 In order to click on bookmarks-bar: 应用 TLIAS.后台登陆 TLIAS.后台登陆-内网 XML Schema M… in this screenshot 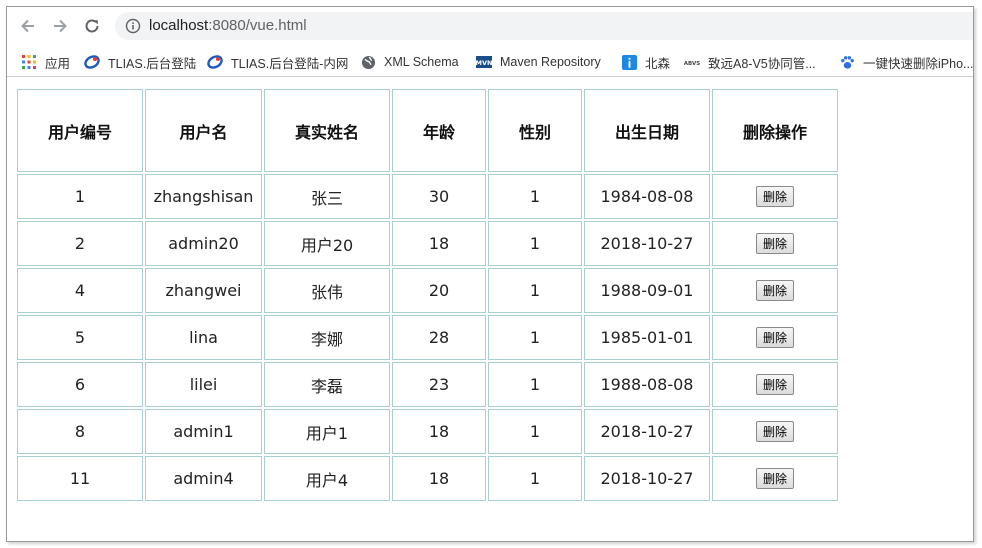, I will do `click(490, 62)`.